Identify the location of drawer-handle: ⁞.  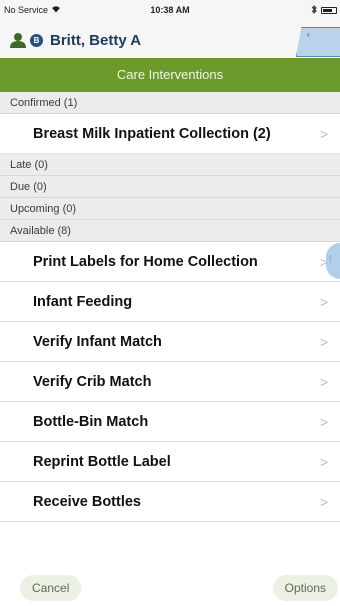
(333, 261).